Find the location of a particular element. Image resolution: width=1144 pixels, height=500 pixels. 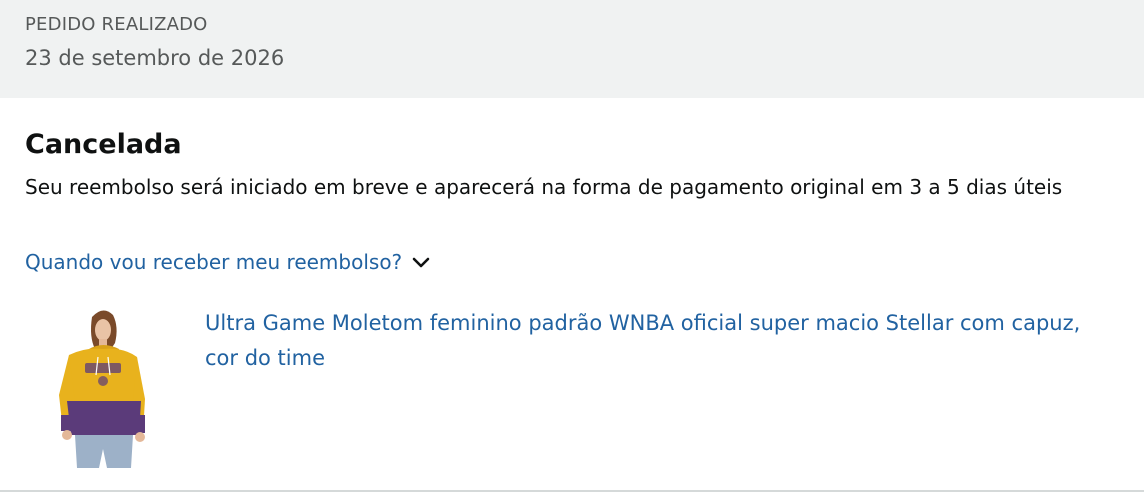

refund-info-link: Quando vou receber meu reembolso? is located at coordinates (213, 262).